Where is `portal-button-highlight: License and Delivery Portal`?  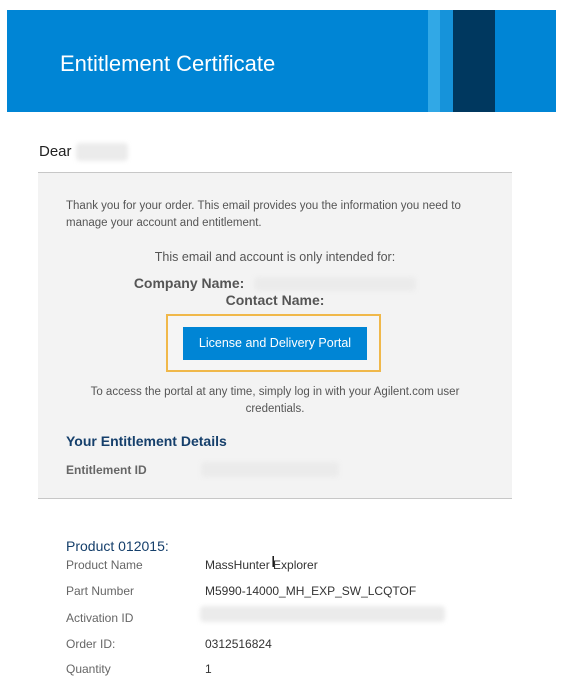 portal-button-highlight: License and Delivery Portal is located at coordinates (273, 343).